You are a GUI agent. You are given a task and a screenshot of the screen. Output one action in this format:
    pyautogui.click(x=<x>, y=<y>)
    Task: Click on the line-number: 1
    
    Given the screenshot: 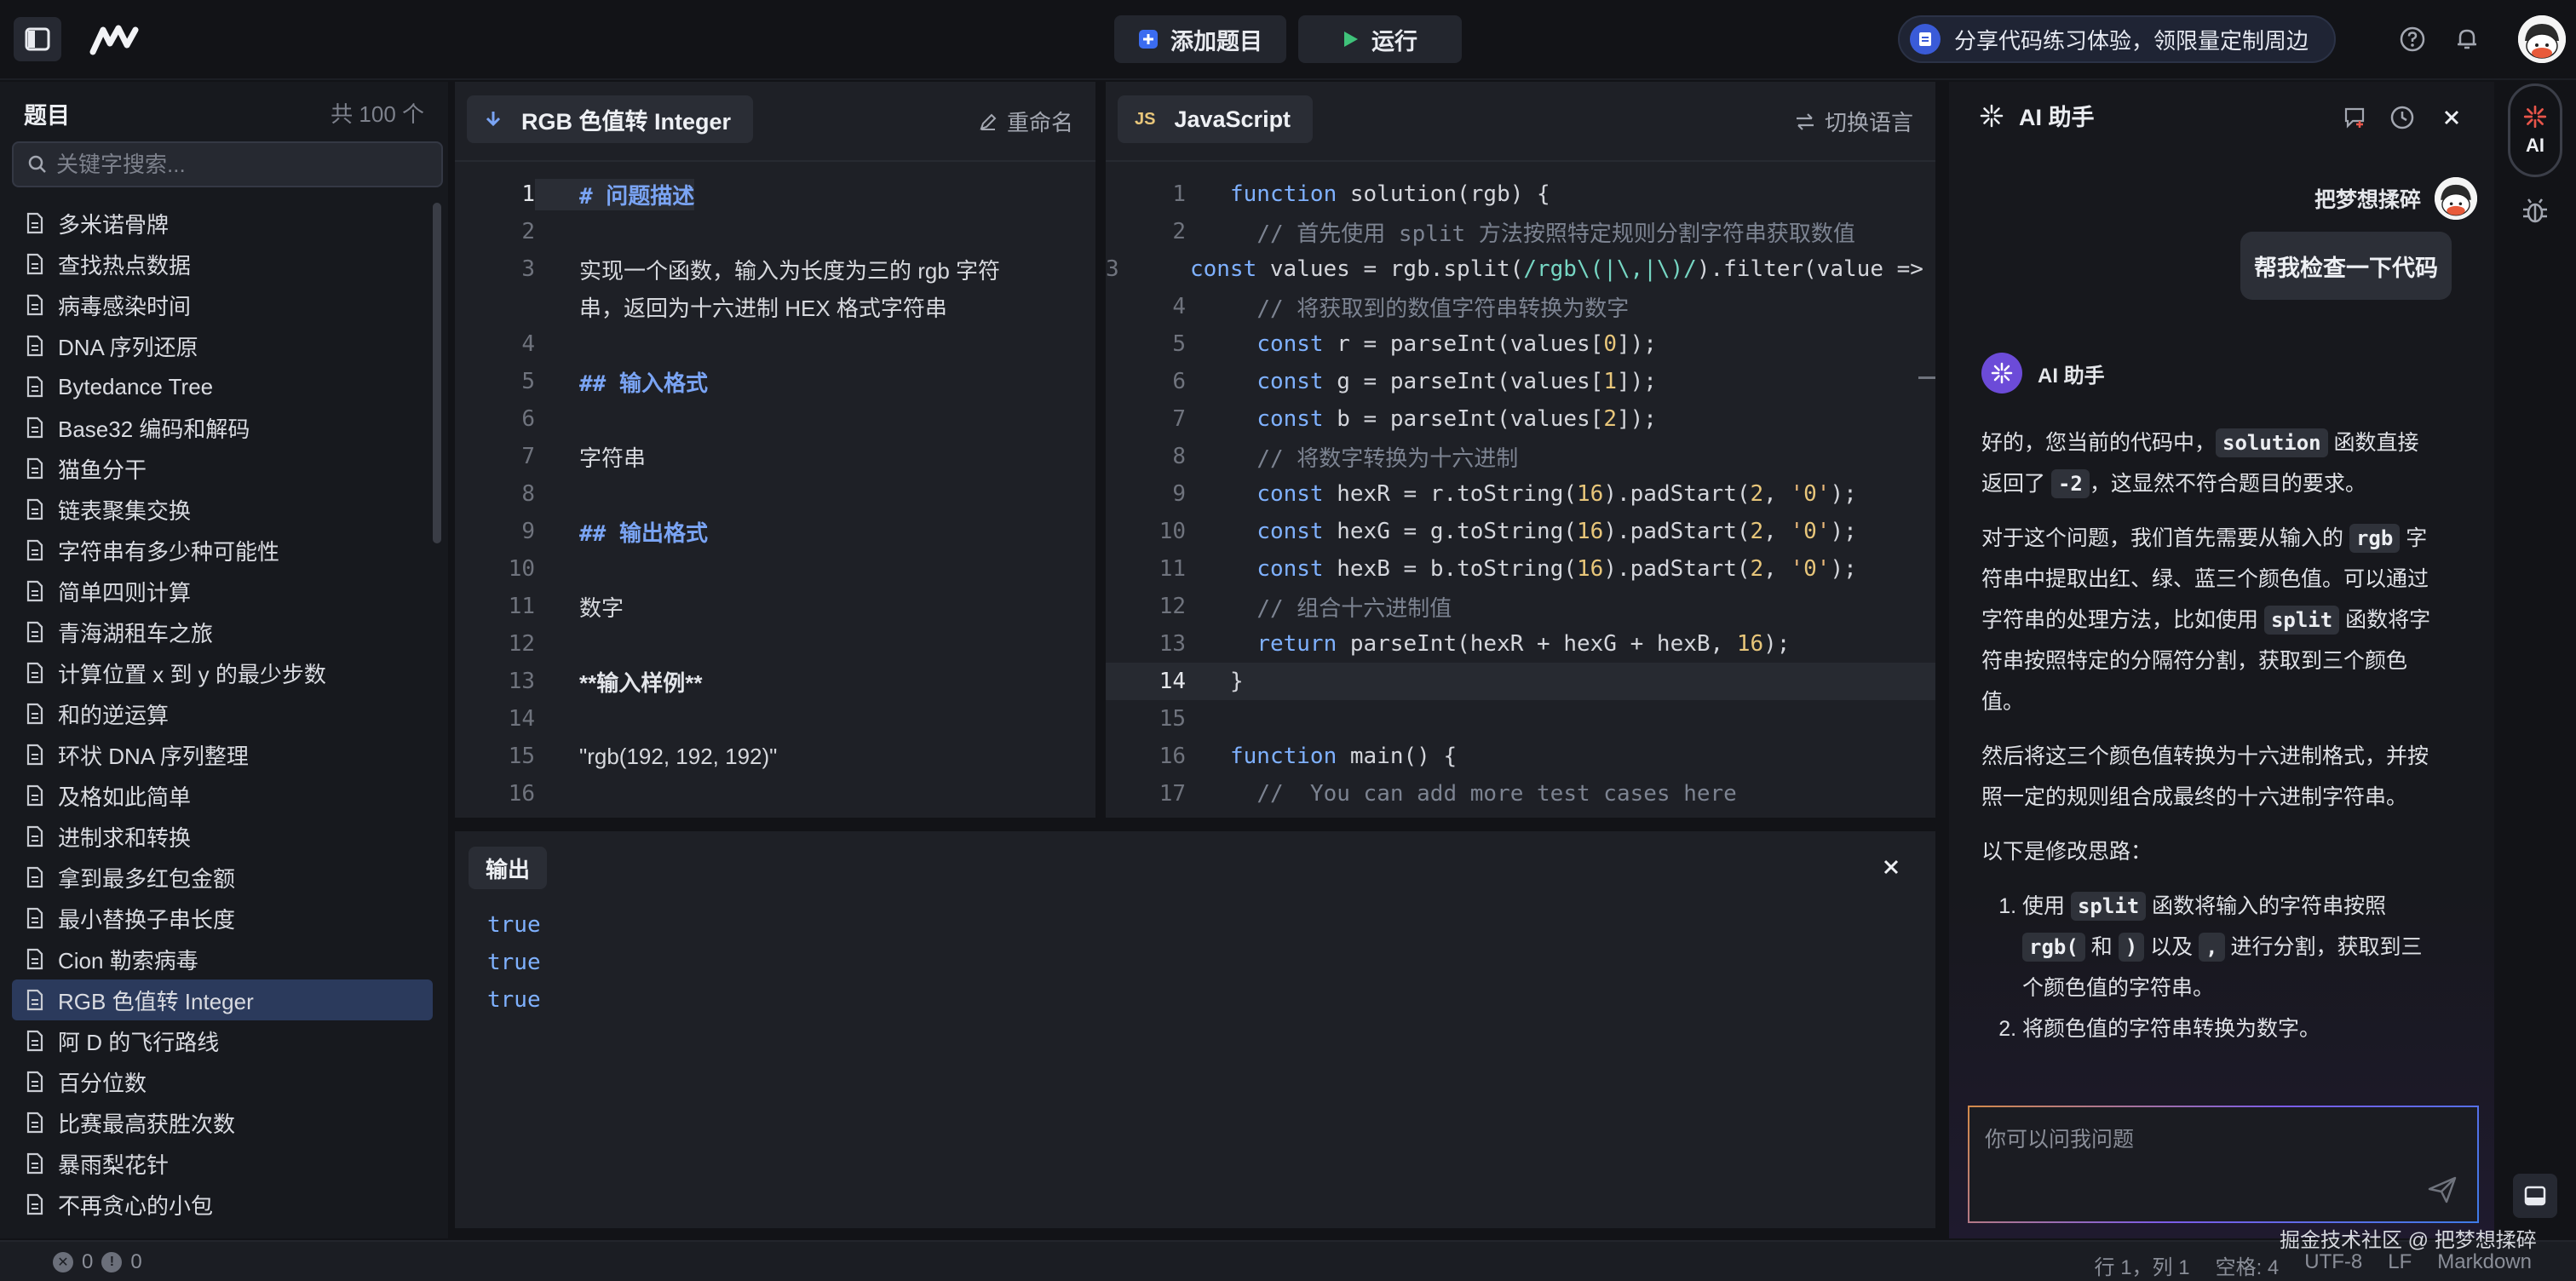 What is the action you would take?
    pyautogui.click(x=1179, y=194)
    